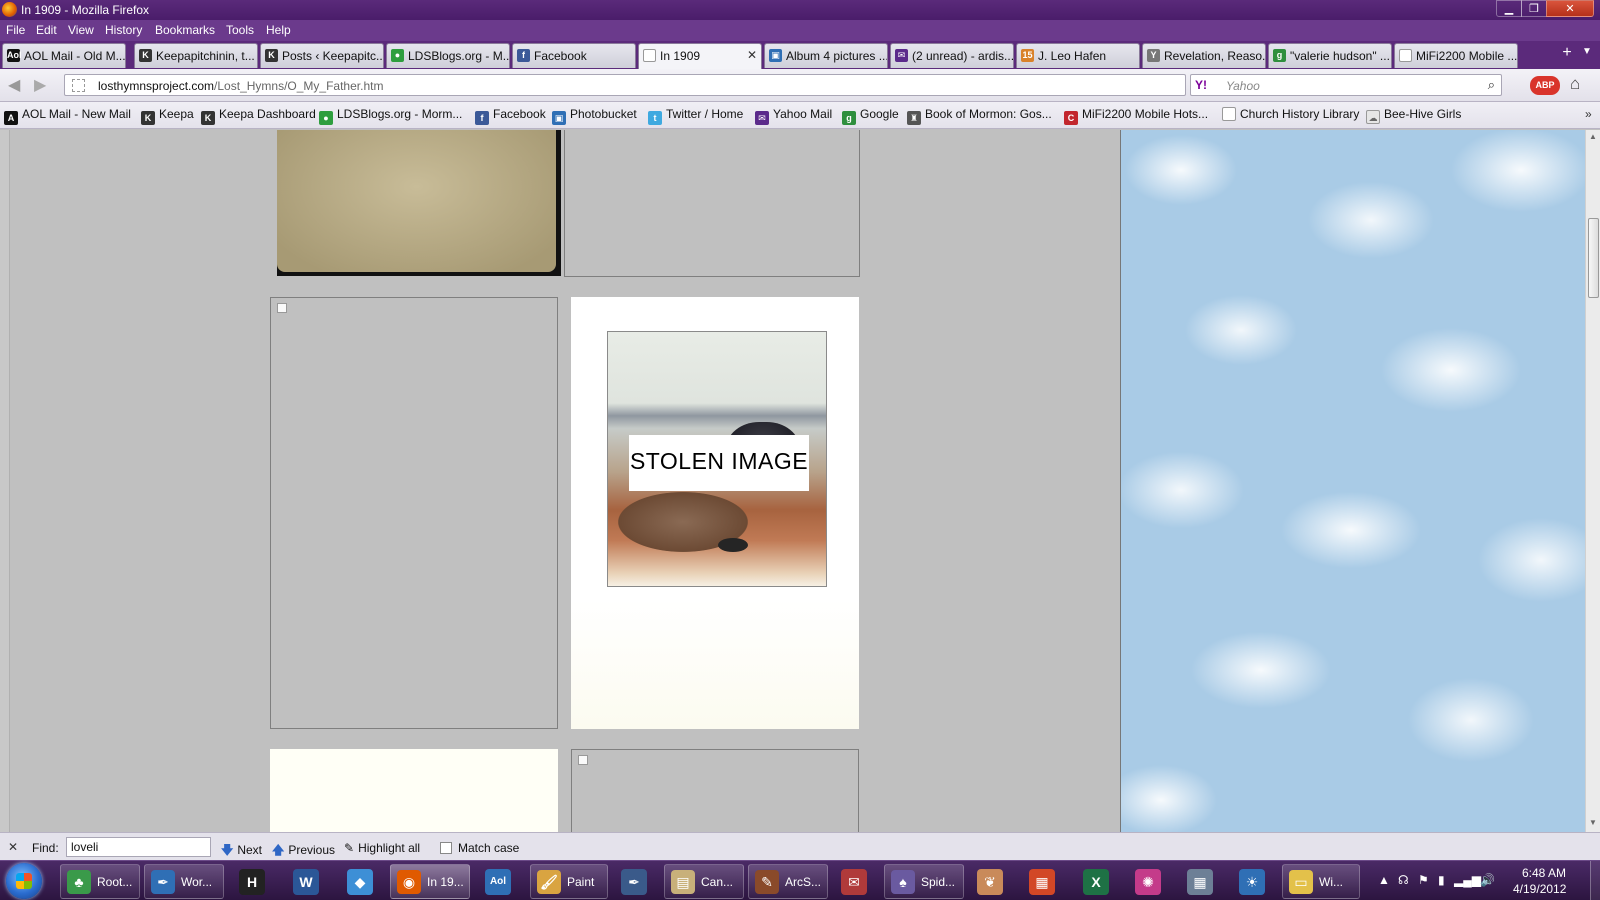 The width and height of the screenshot is (1600, 900). I want to click on close-window-button: ✕, so click(1570, 8).